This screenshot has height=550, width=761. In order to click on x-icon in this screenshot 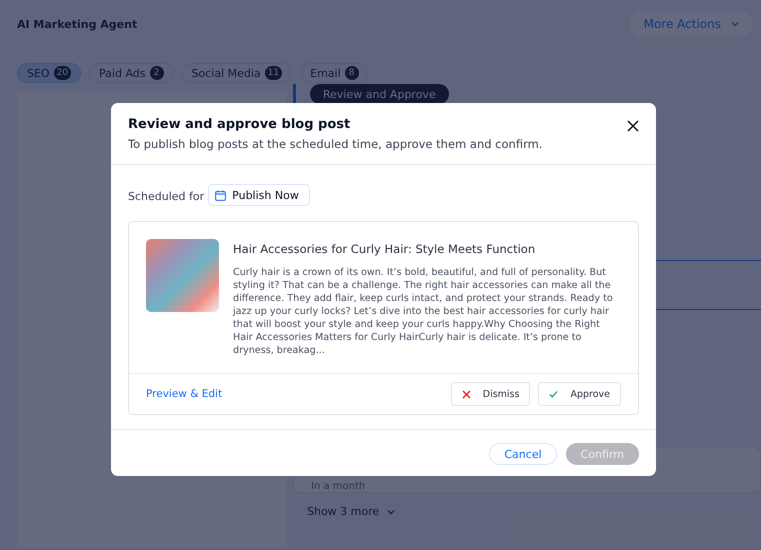, I will do `click(466, 394)`.